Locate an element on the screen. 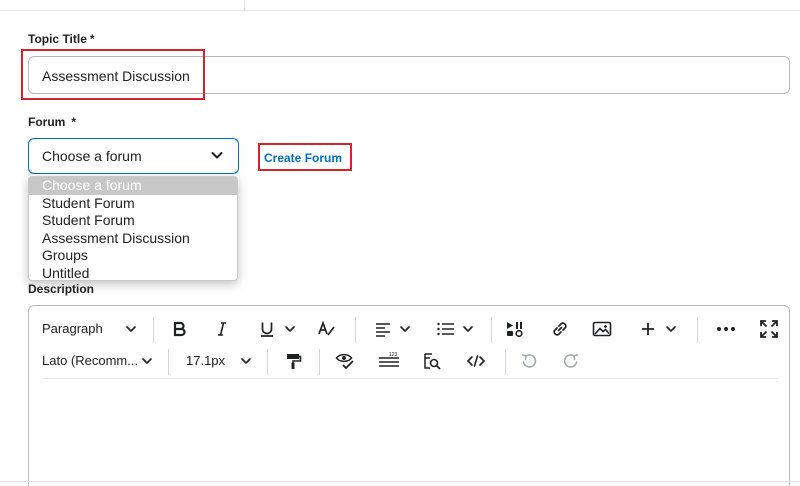 This screenshot has width=800, height=486. align-icon is located at coordinates (383, 330).